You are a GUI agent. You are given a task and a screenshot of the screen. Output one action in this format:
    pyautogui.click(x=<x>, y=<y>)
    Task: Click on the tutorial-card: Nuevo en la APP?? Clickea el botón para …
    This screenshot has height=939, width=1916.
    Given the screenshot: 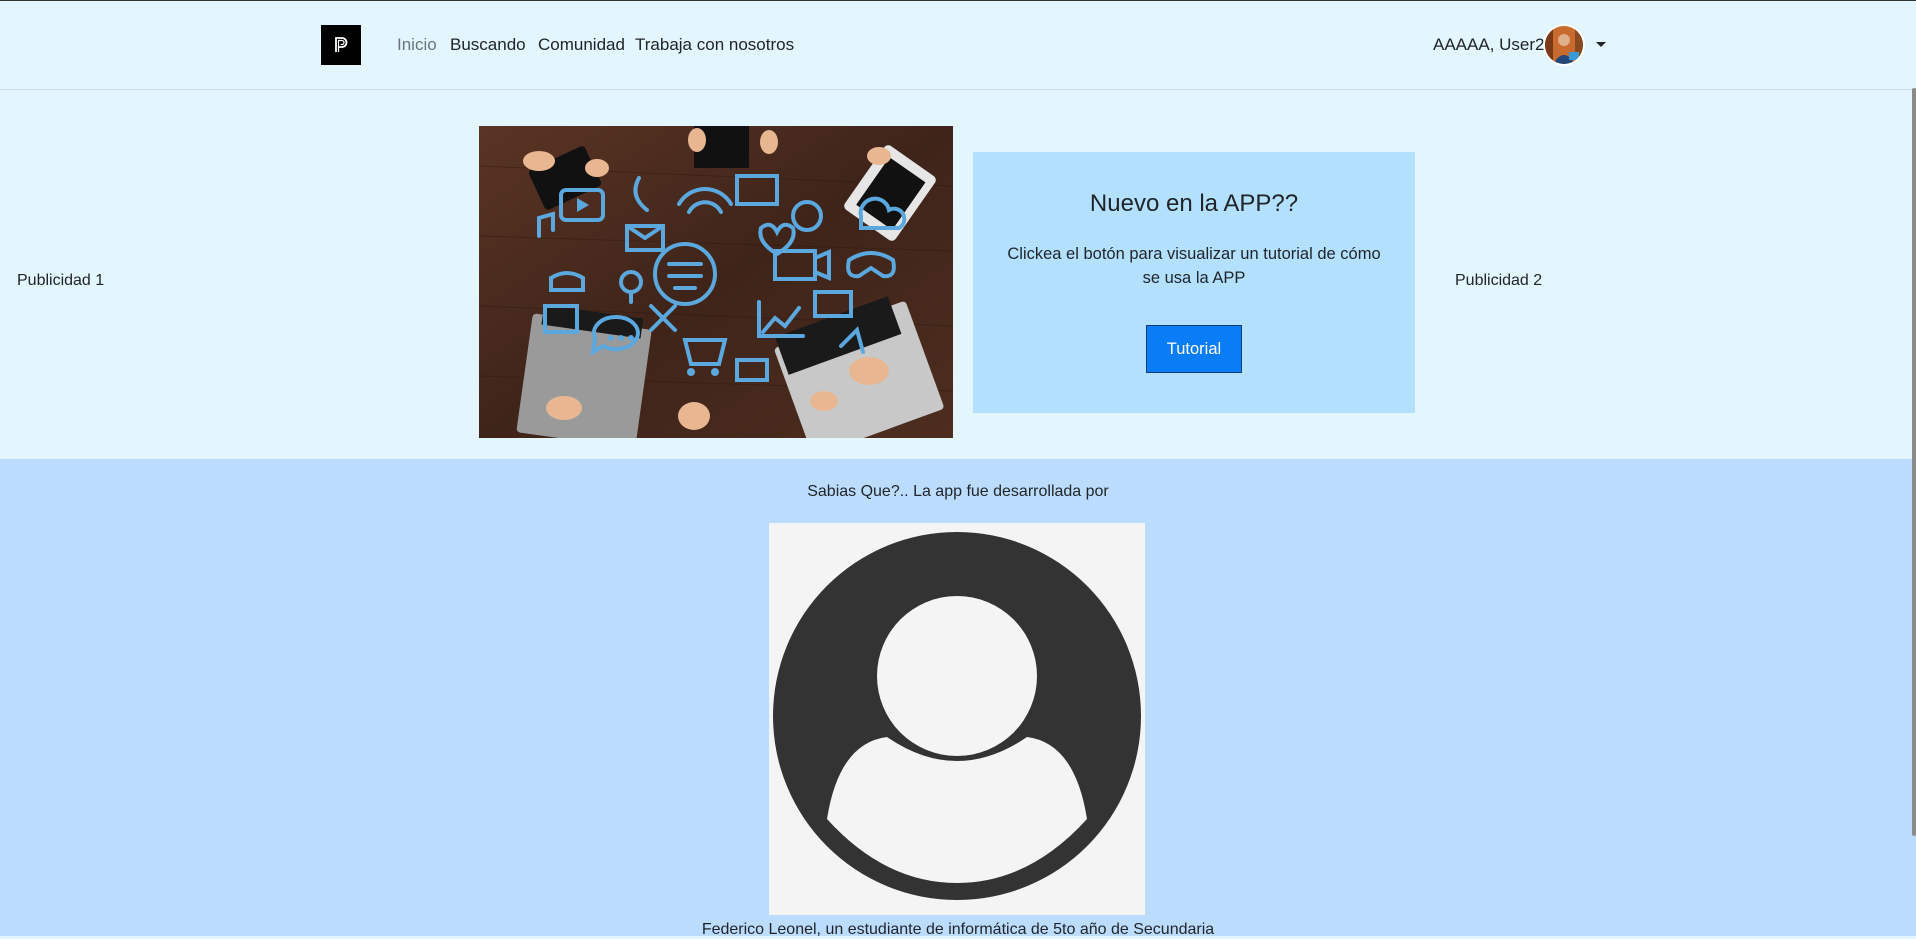 What is the action you would take?
    pyautogui.click(x=1194, y=282)
    